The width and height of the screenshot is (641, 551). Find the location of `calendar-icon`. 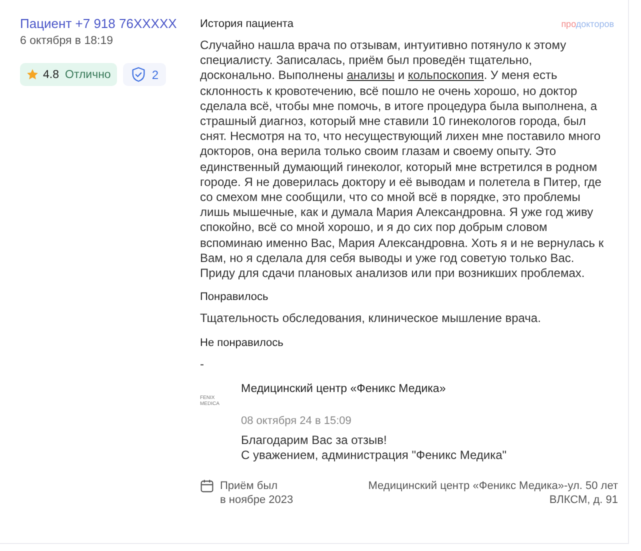

calendar-icon is located at coordinates (207, 486).